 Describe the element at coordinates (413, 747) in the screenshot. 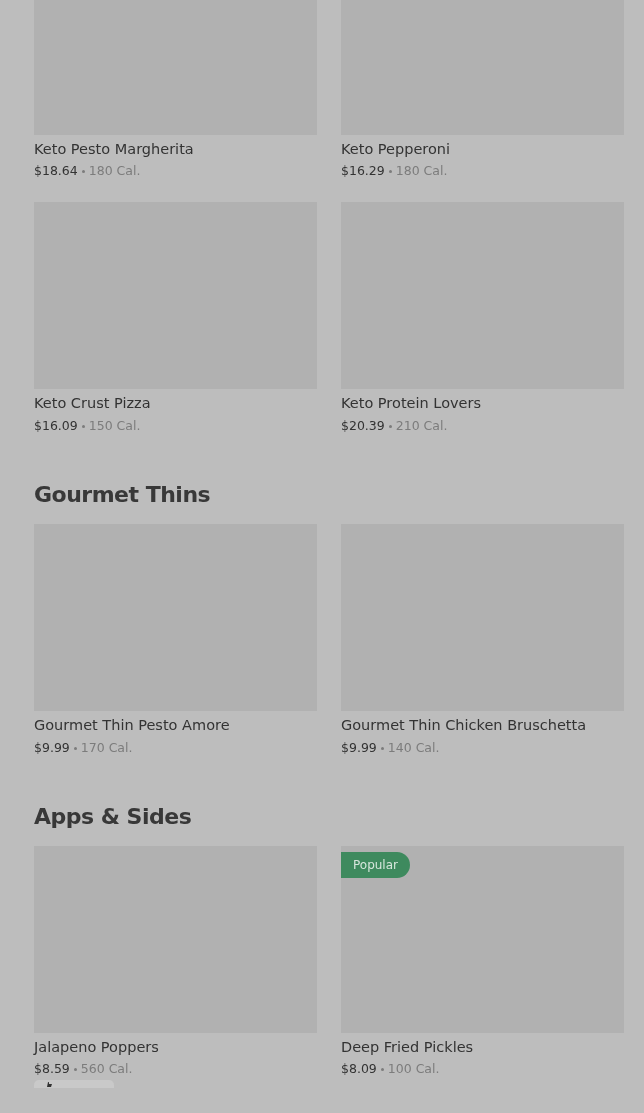

I see `item-calories: 140 Cal.` at that location.